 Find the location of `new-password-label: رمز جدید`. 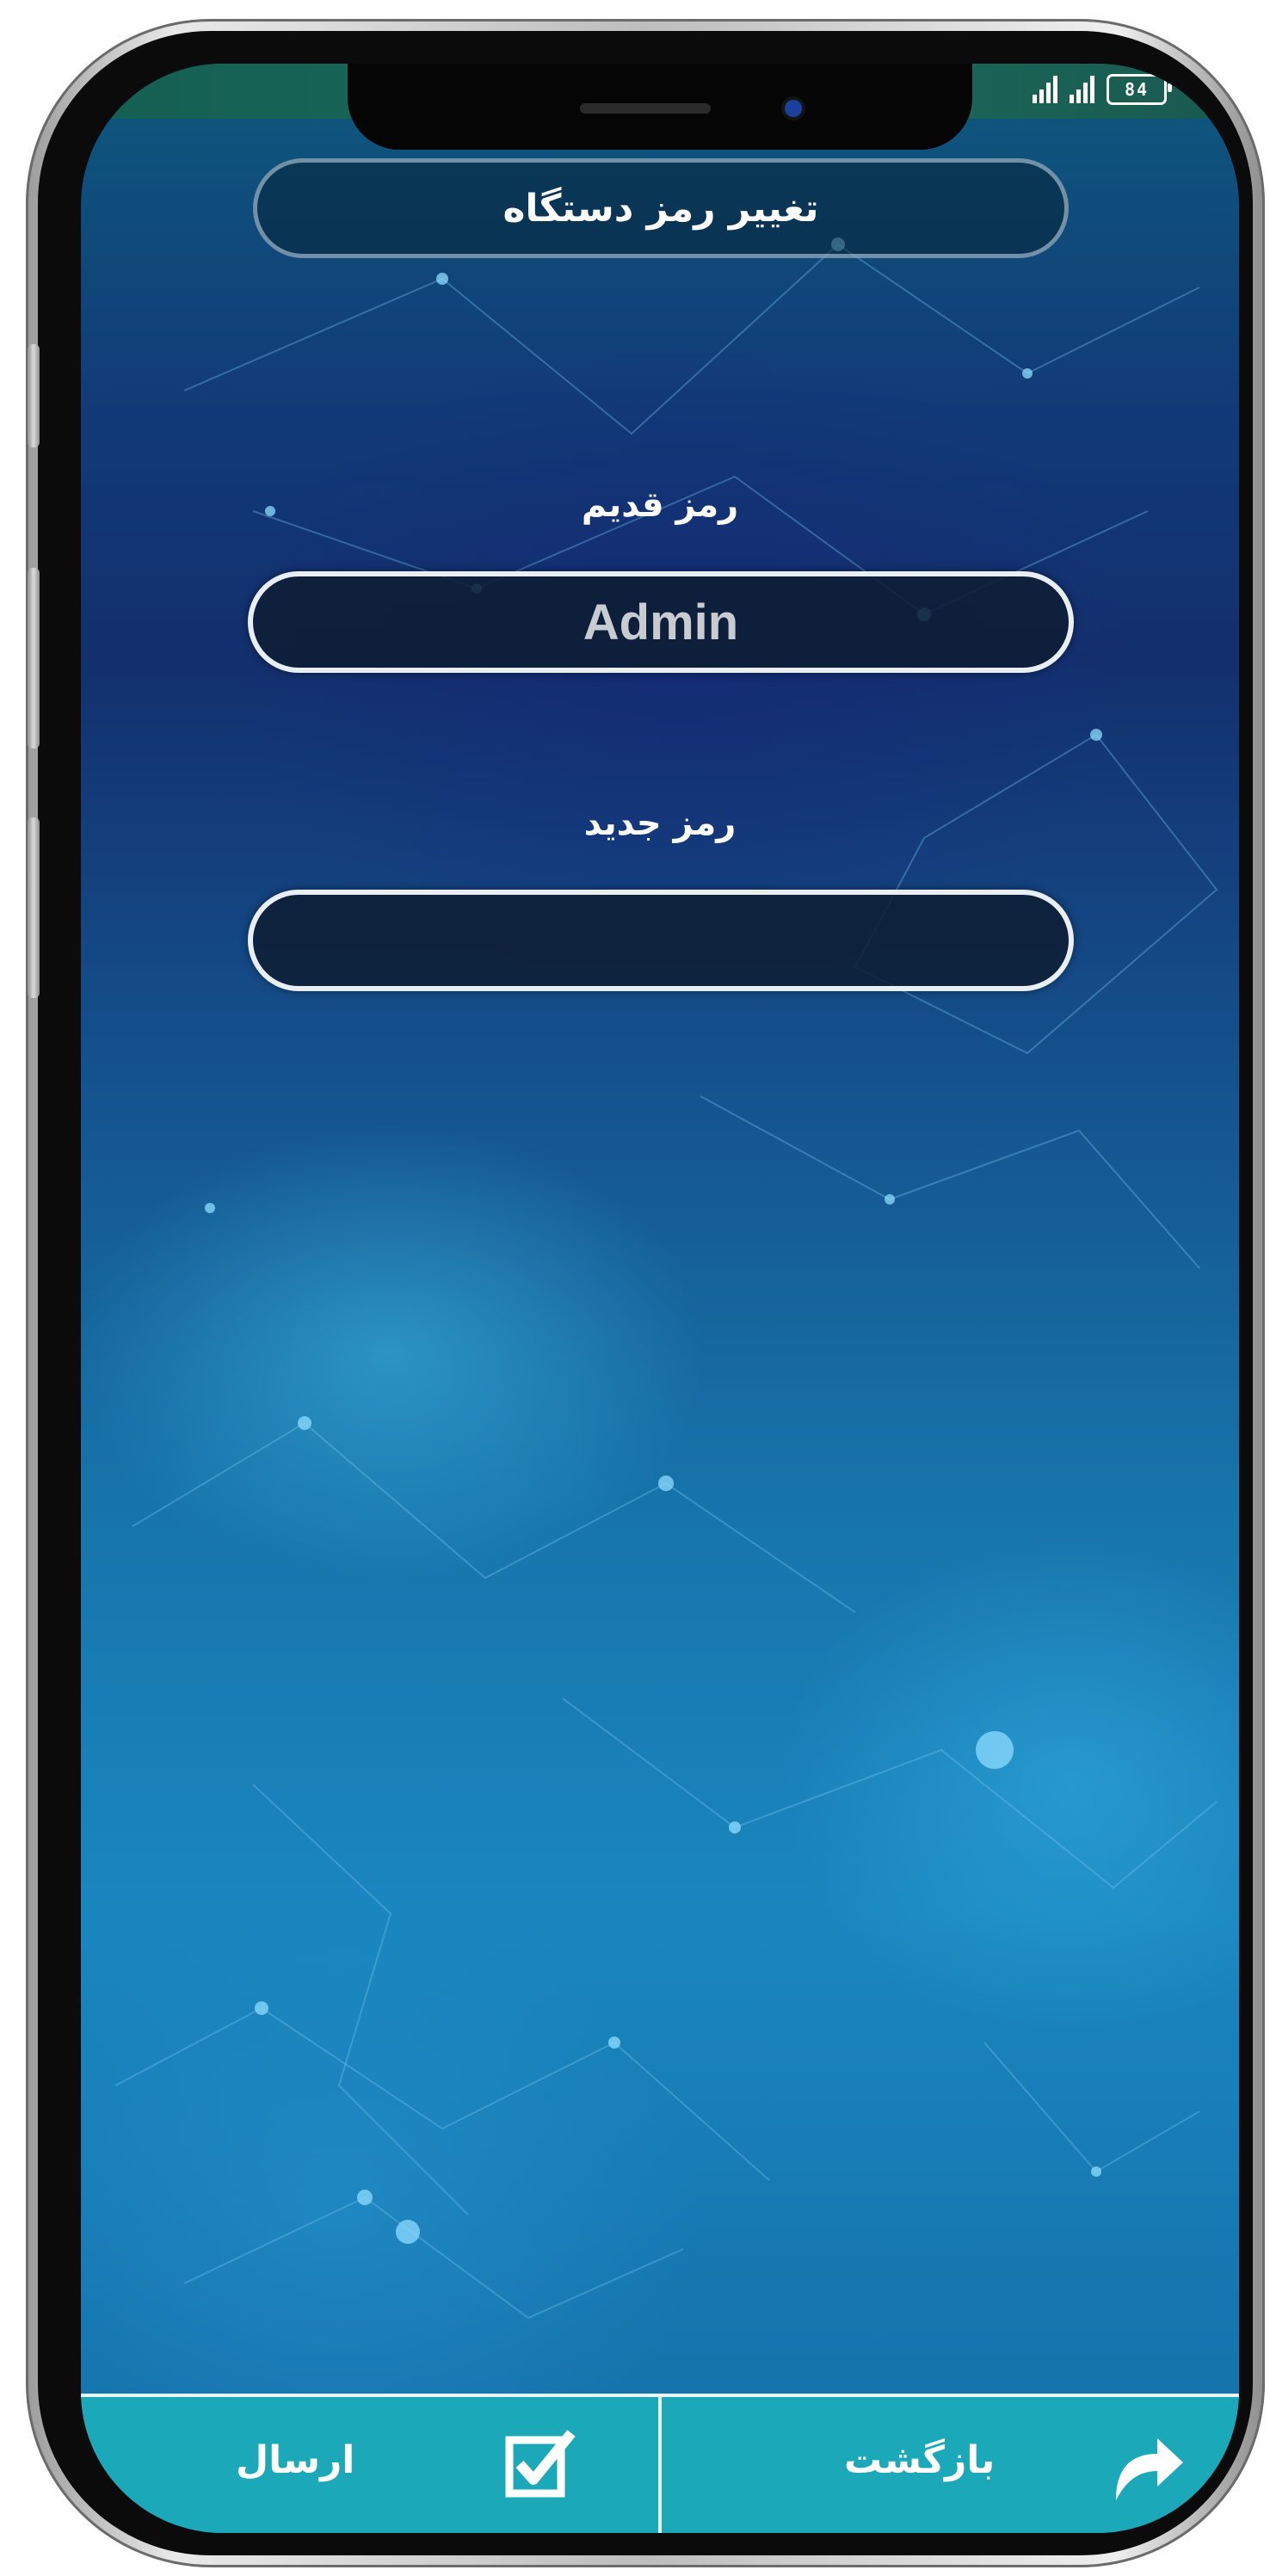

new-password-label: رمز جدید is located at coordinates (660, 823).